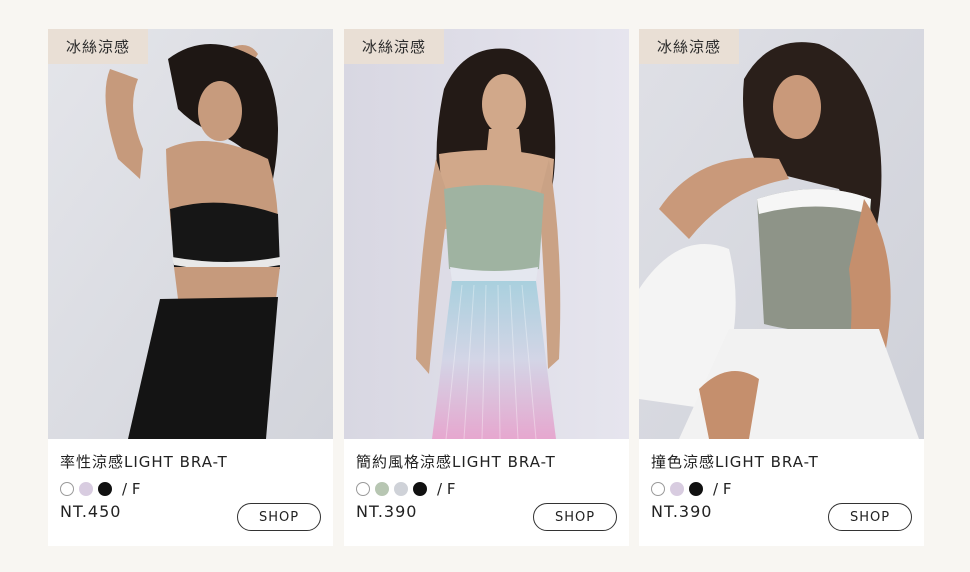  What do you see at coordinates (401, 489) in the screenshot?
I see `swatch-light-gray` at bounding box center [401, 489].